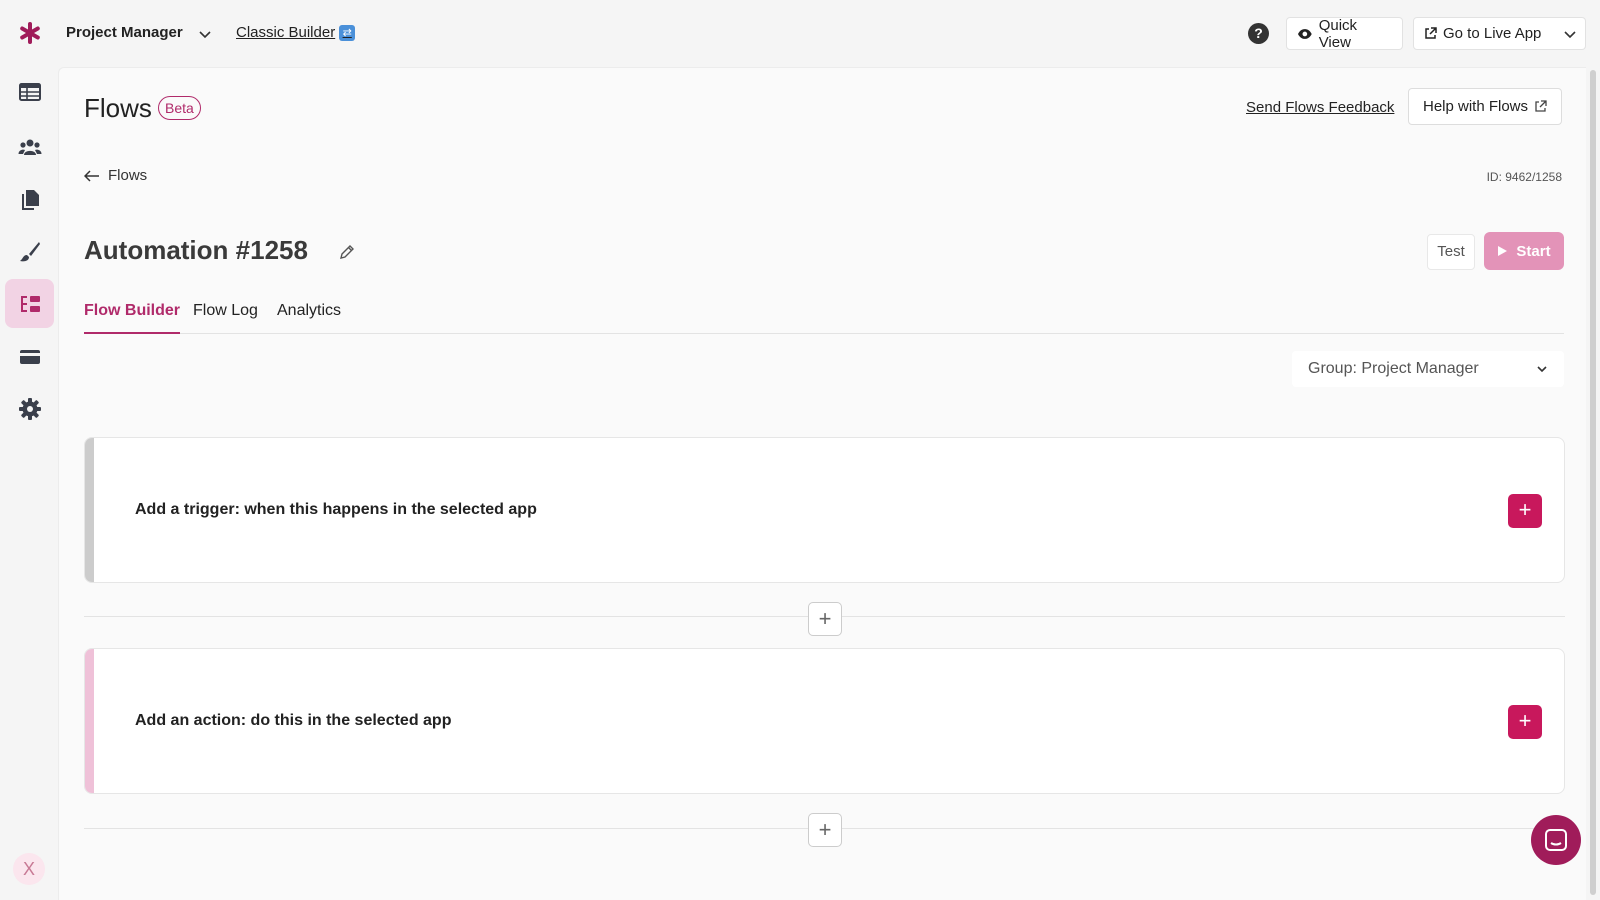 Image resolution: width=1600 pixels, height=900 pixels. Describe the element at coordinates (128, 175) in the screenshot. I see `back-label: Flows` at that location.